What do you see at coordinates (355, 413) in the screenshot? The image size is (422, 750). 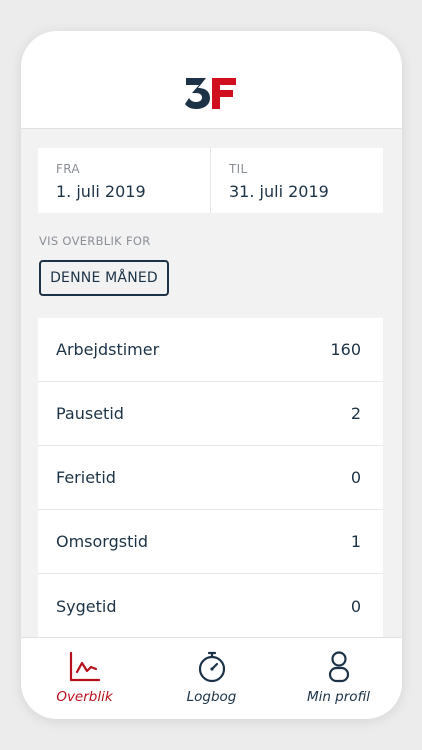 I see `stat-value: 2` at bounding box center [355, 413].